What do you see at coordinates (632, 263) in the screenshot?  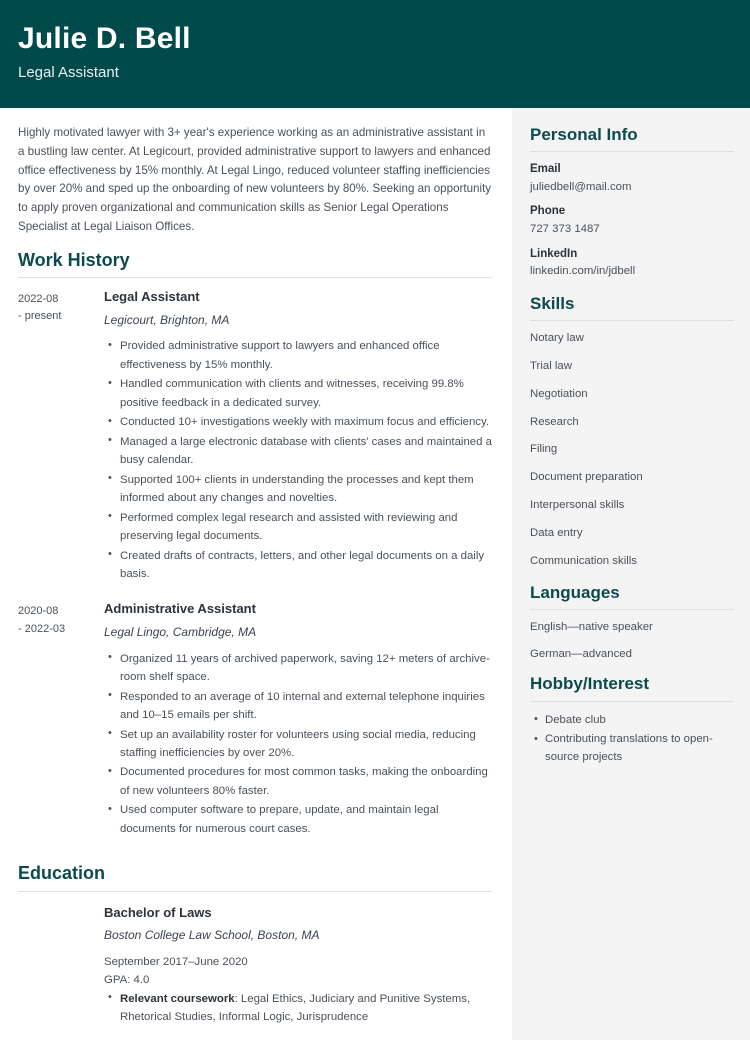 I see `contact-item-linkedin: LinkedIn linkedin.com/in/jdbell` at bounding box center [632, 263].